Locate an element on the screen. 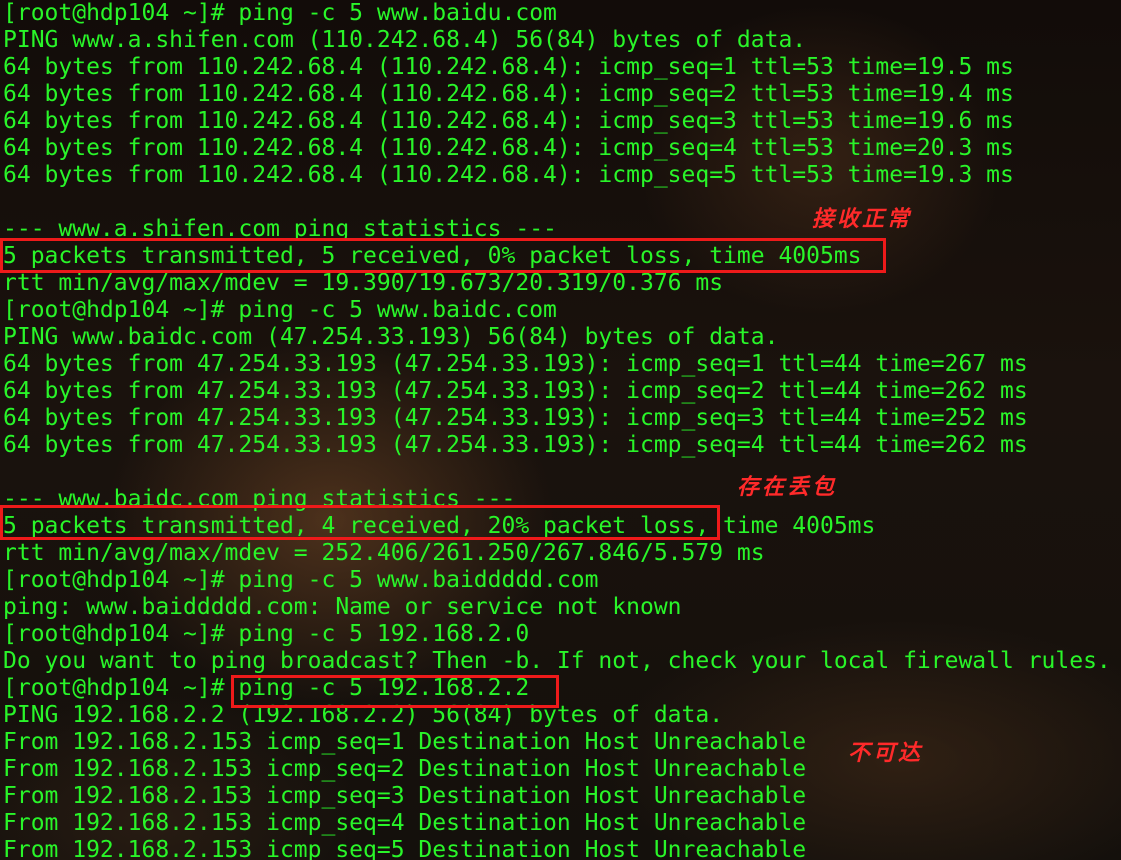  annotation-unreachable: 不可达 is located at coordinates (886, 753).